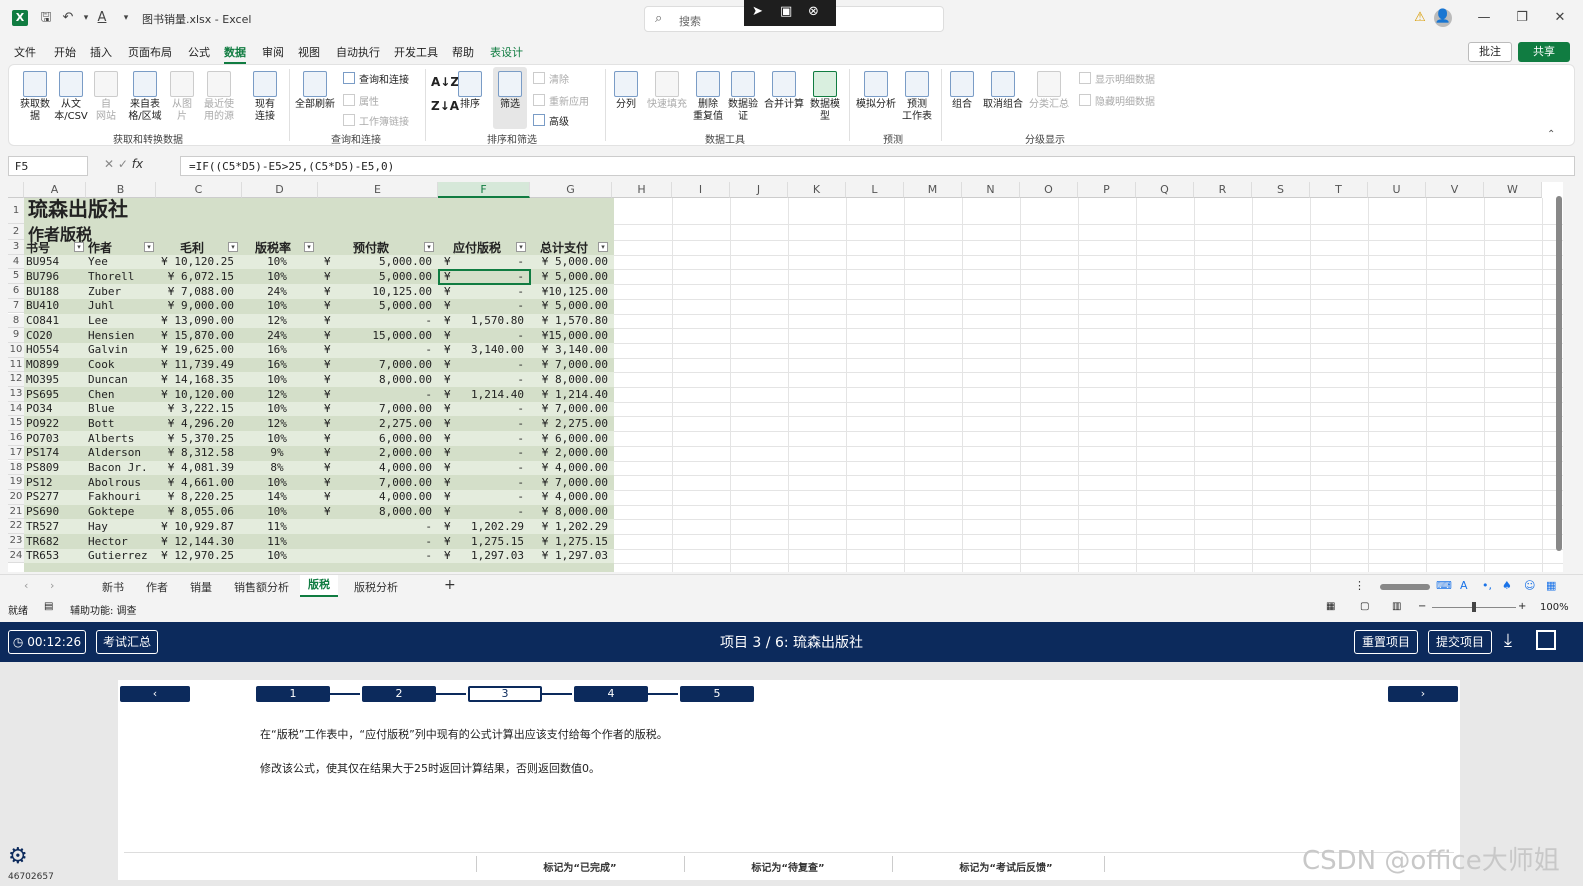 This screenshot has height=886, width=1583. I want to click on tab-table-design: 表设计, so click(506, 52).